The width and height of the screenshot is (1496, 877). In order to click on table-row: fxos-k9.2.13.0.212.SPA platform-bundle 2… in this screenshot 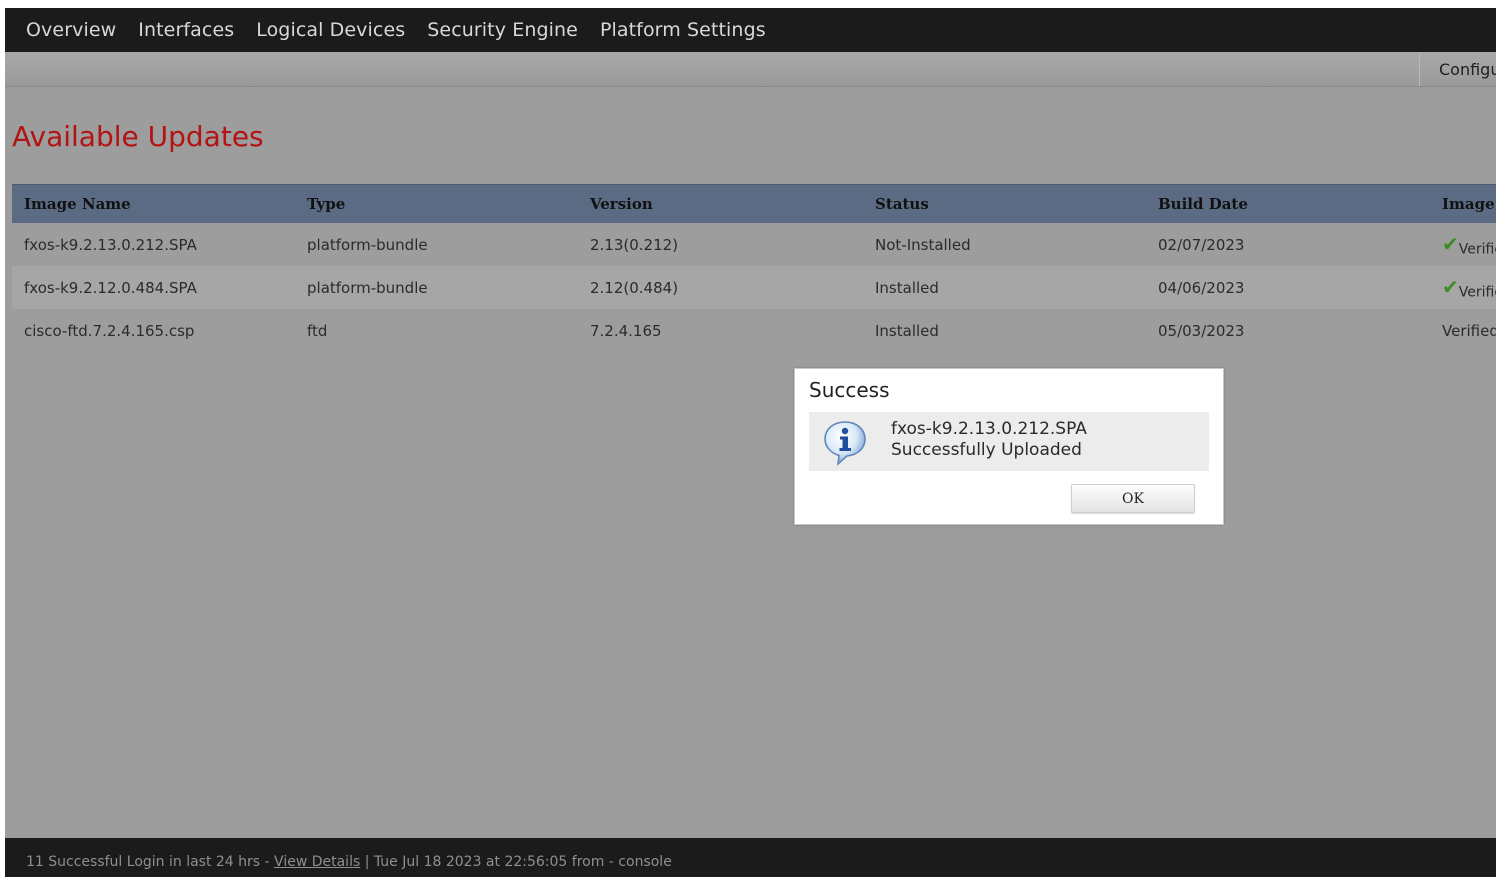, I will do `click(754, 244)`.